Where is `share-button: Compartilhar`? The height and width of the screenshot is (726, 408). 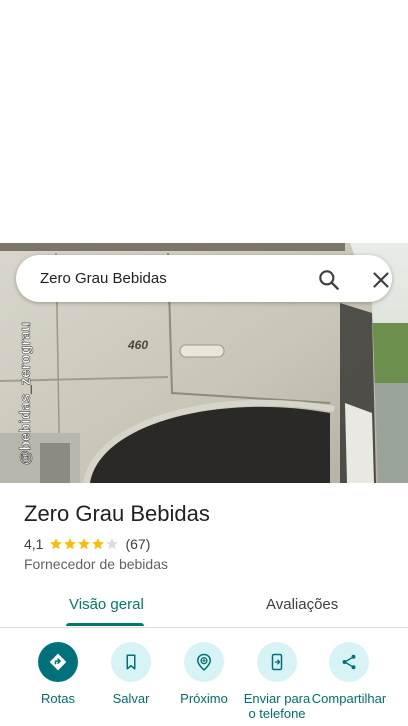
share-button: Compartilhar is located at coordinates (349, 674).